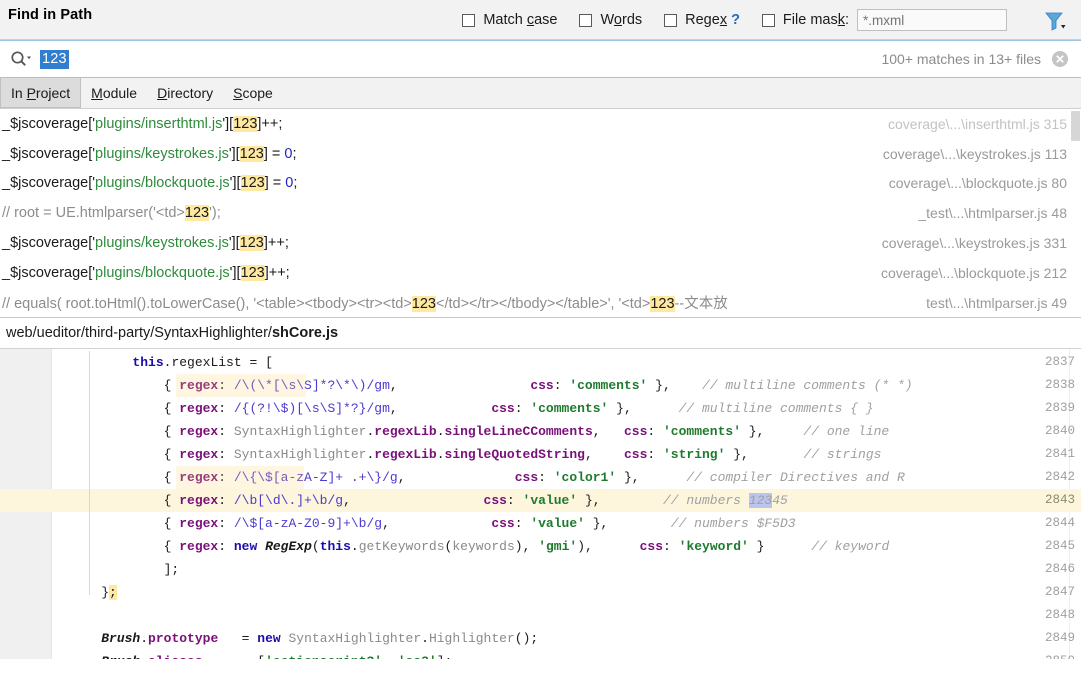 The height and width of the screenshot is (679, 1081). I want to click on option-file-mask: File mask:, so click(884, 20).